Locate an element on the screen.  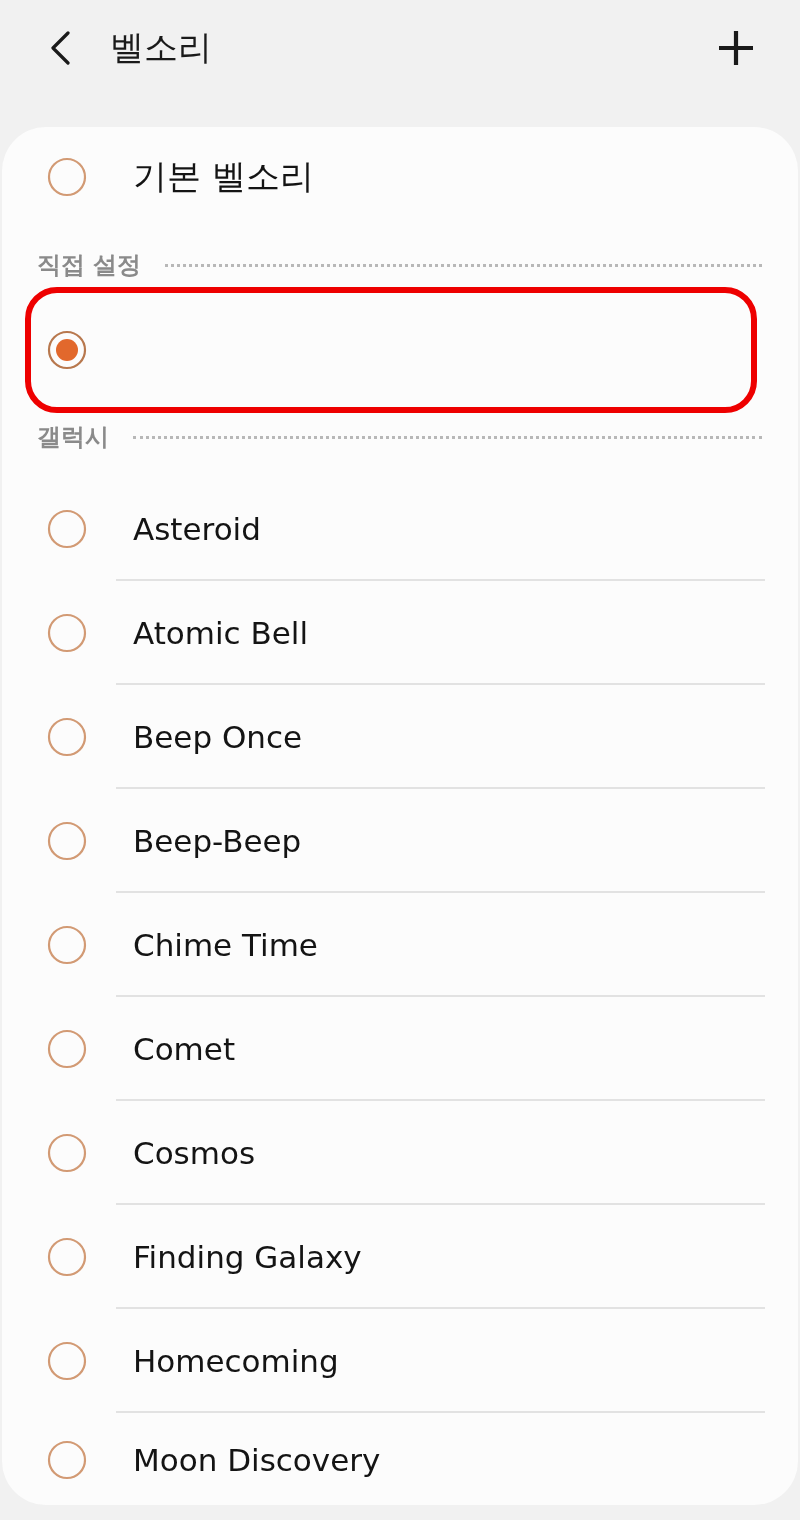
ringtone-option: Moon Discovery is located at coordinates (400, 1459).